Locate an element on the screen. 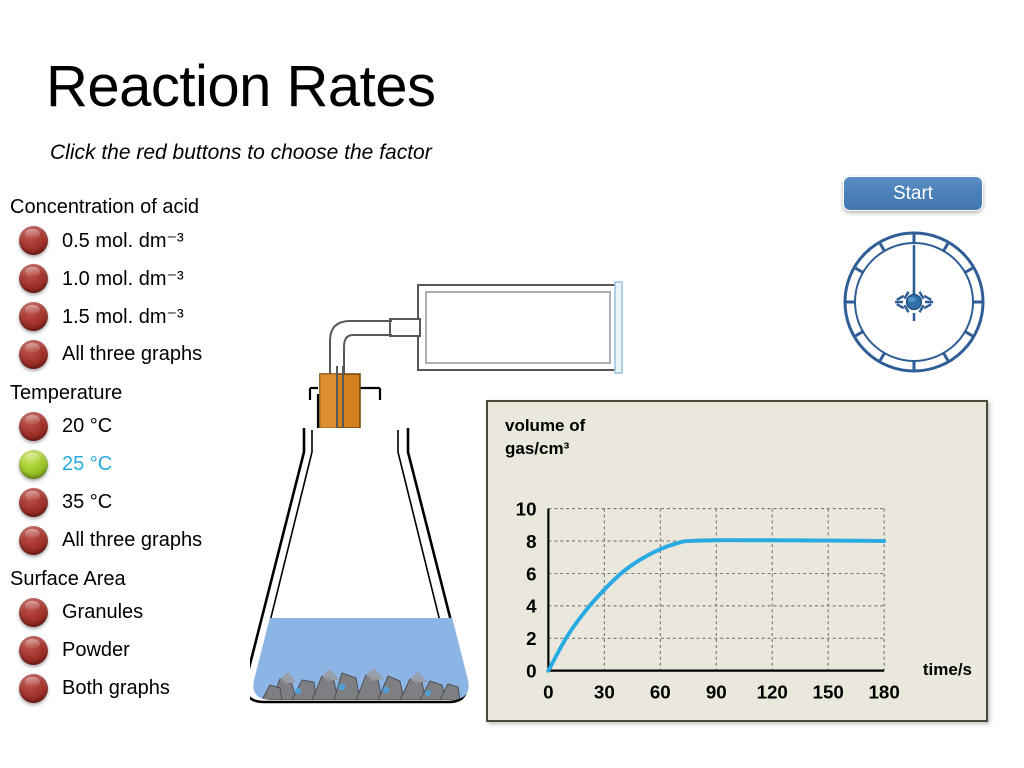 The width and height of the screenshot is (1024, 768). gas-syringe-icon is located at coordinates (506, 327).